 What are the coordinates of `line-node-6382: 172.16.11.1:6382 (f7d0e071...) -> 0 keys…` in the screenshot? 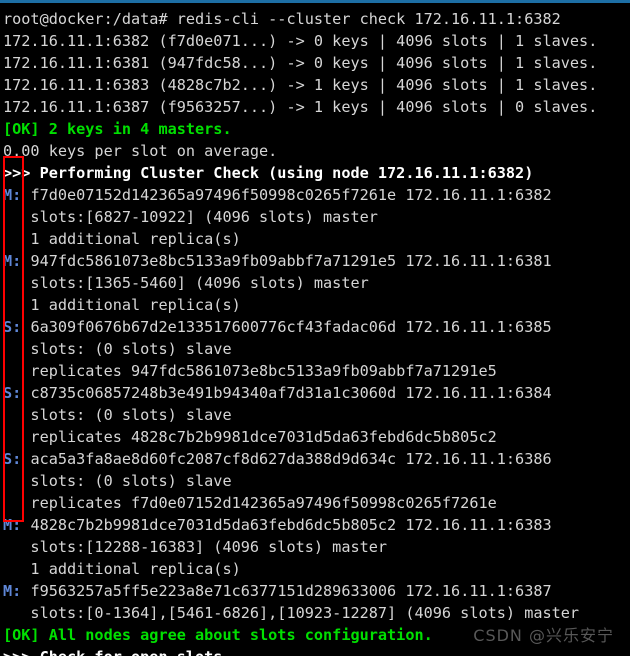 It's located at (315, 41).